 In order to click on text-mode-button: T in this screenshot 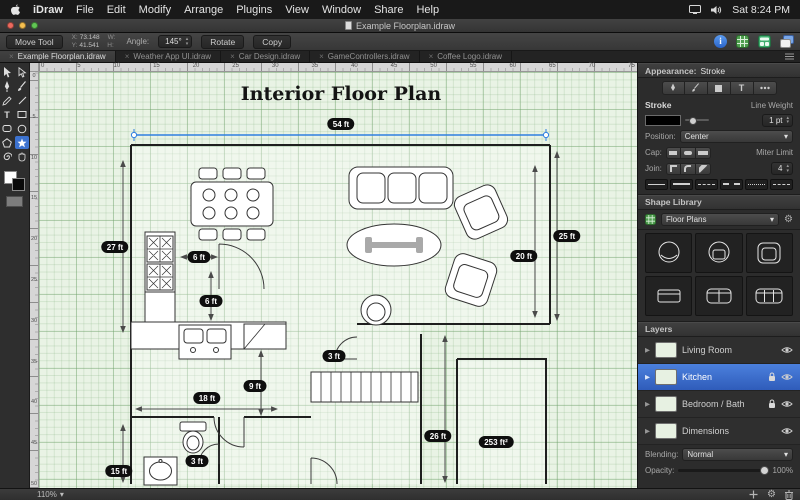, I will do `click(742, 88)`.